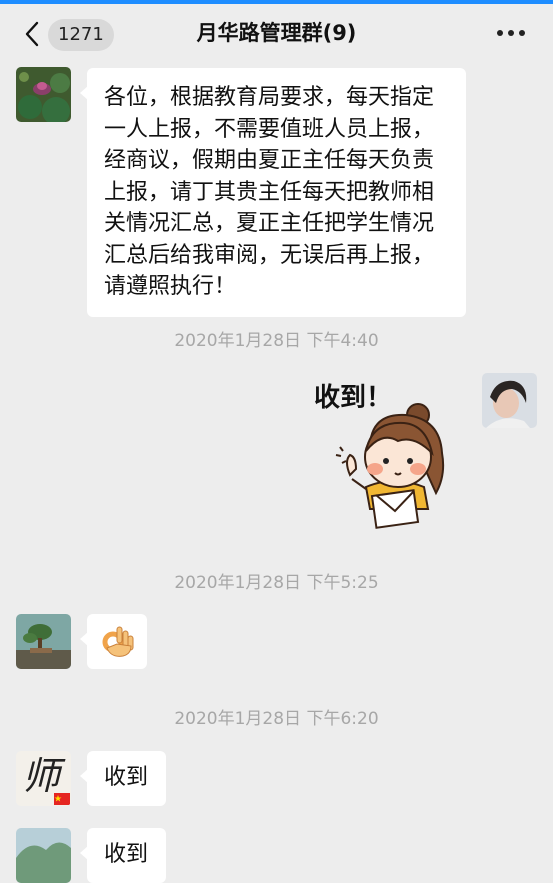  I want to click on chat-title: 月华路管理群(9), so click(276, 33).